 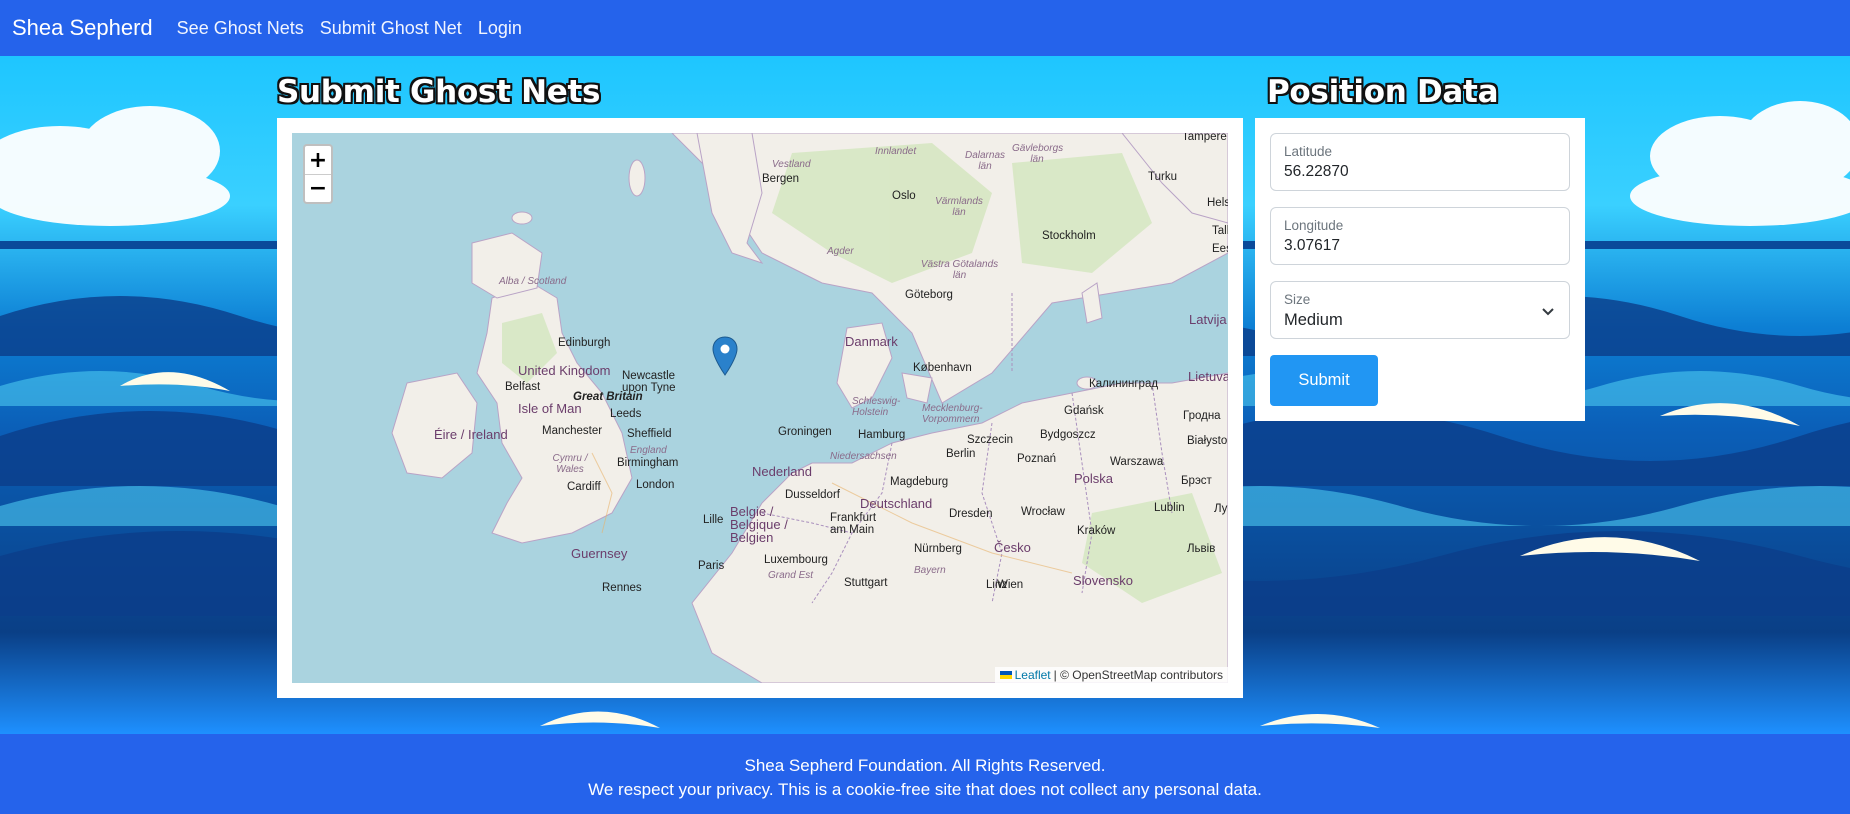 What do you see at coordinates (896, 503) in the screenshot?
I see `map-label: Deutschland` at bounding box center [896, 503].